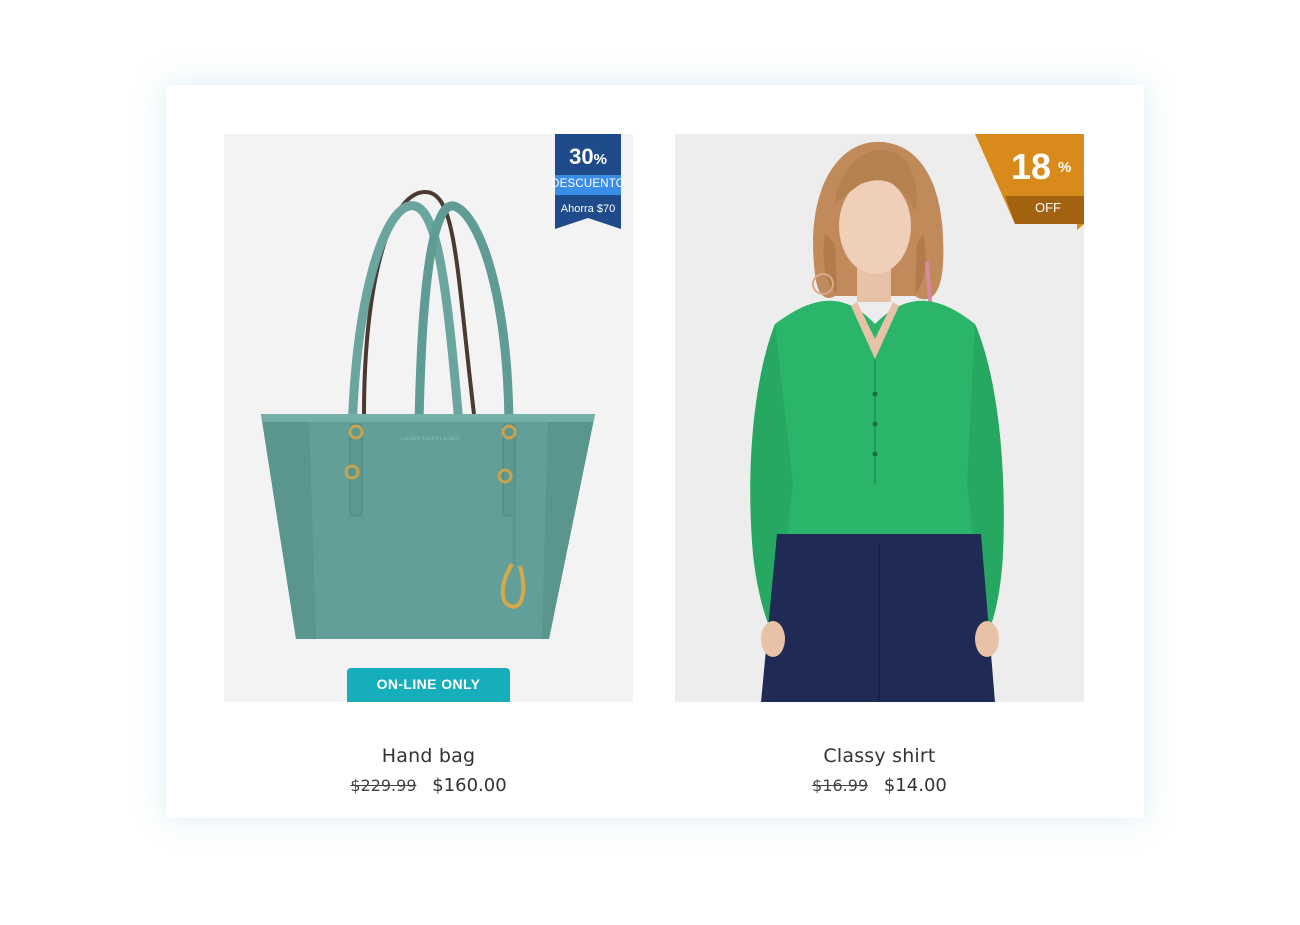 The height and width of the screenshot is (925, 1300). What do you see at coordinates (840, 785) in the screenshot?
I see `old-price: $16.99` at bounding box center [840, 785].